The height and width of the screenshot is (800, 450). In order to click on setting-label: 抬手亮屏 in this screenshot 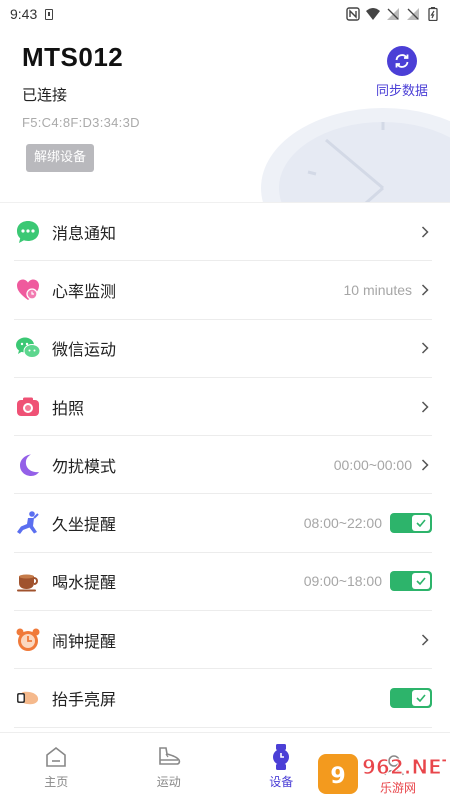, I will do `click(84, 700)`.